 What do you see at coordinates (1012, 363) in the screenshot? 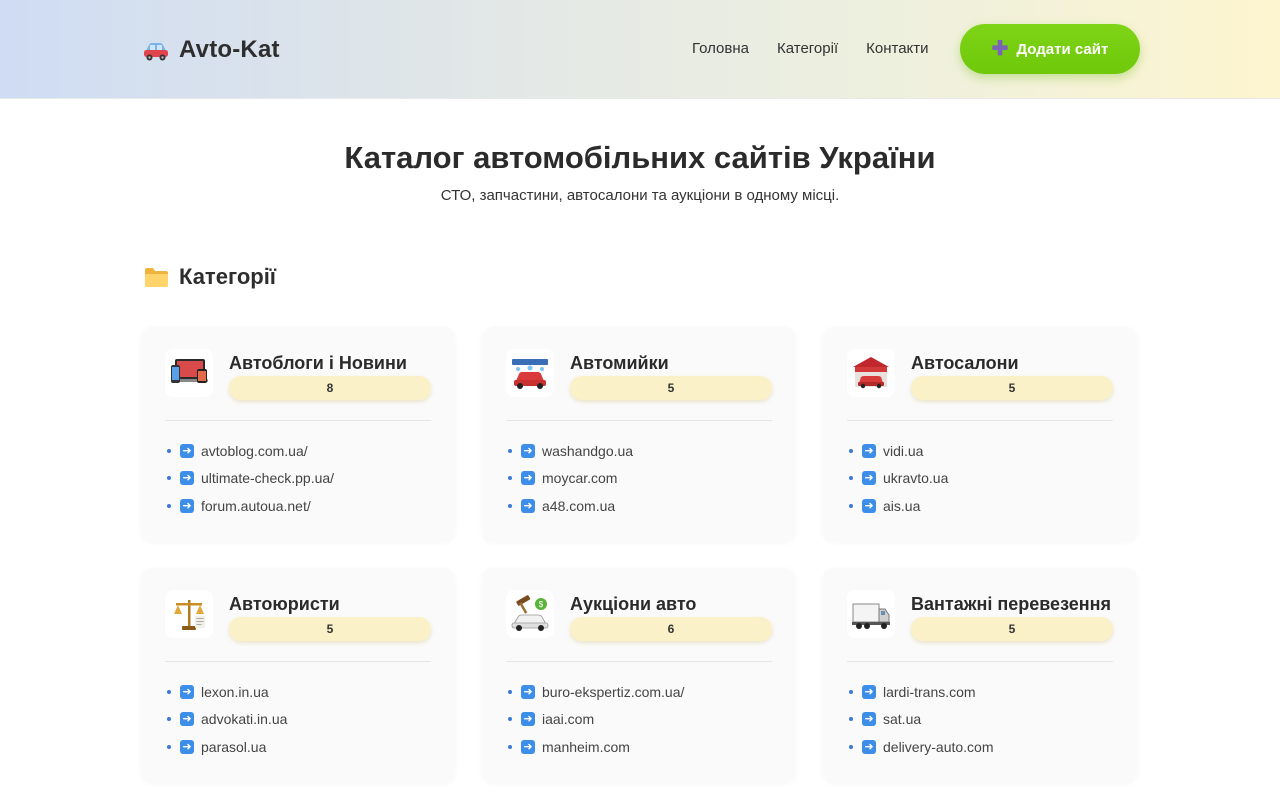
I see `card-title: Автосалони` at bounding box center [1012, 363].